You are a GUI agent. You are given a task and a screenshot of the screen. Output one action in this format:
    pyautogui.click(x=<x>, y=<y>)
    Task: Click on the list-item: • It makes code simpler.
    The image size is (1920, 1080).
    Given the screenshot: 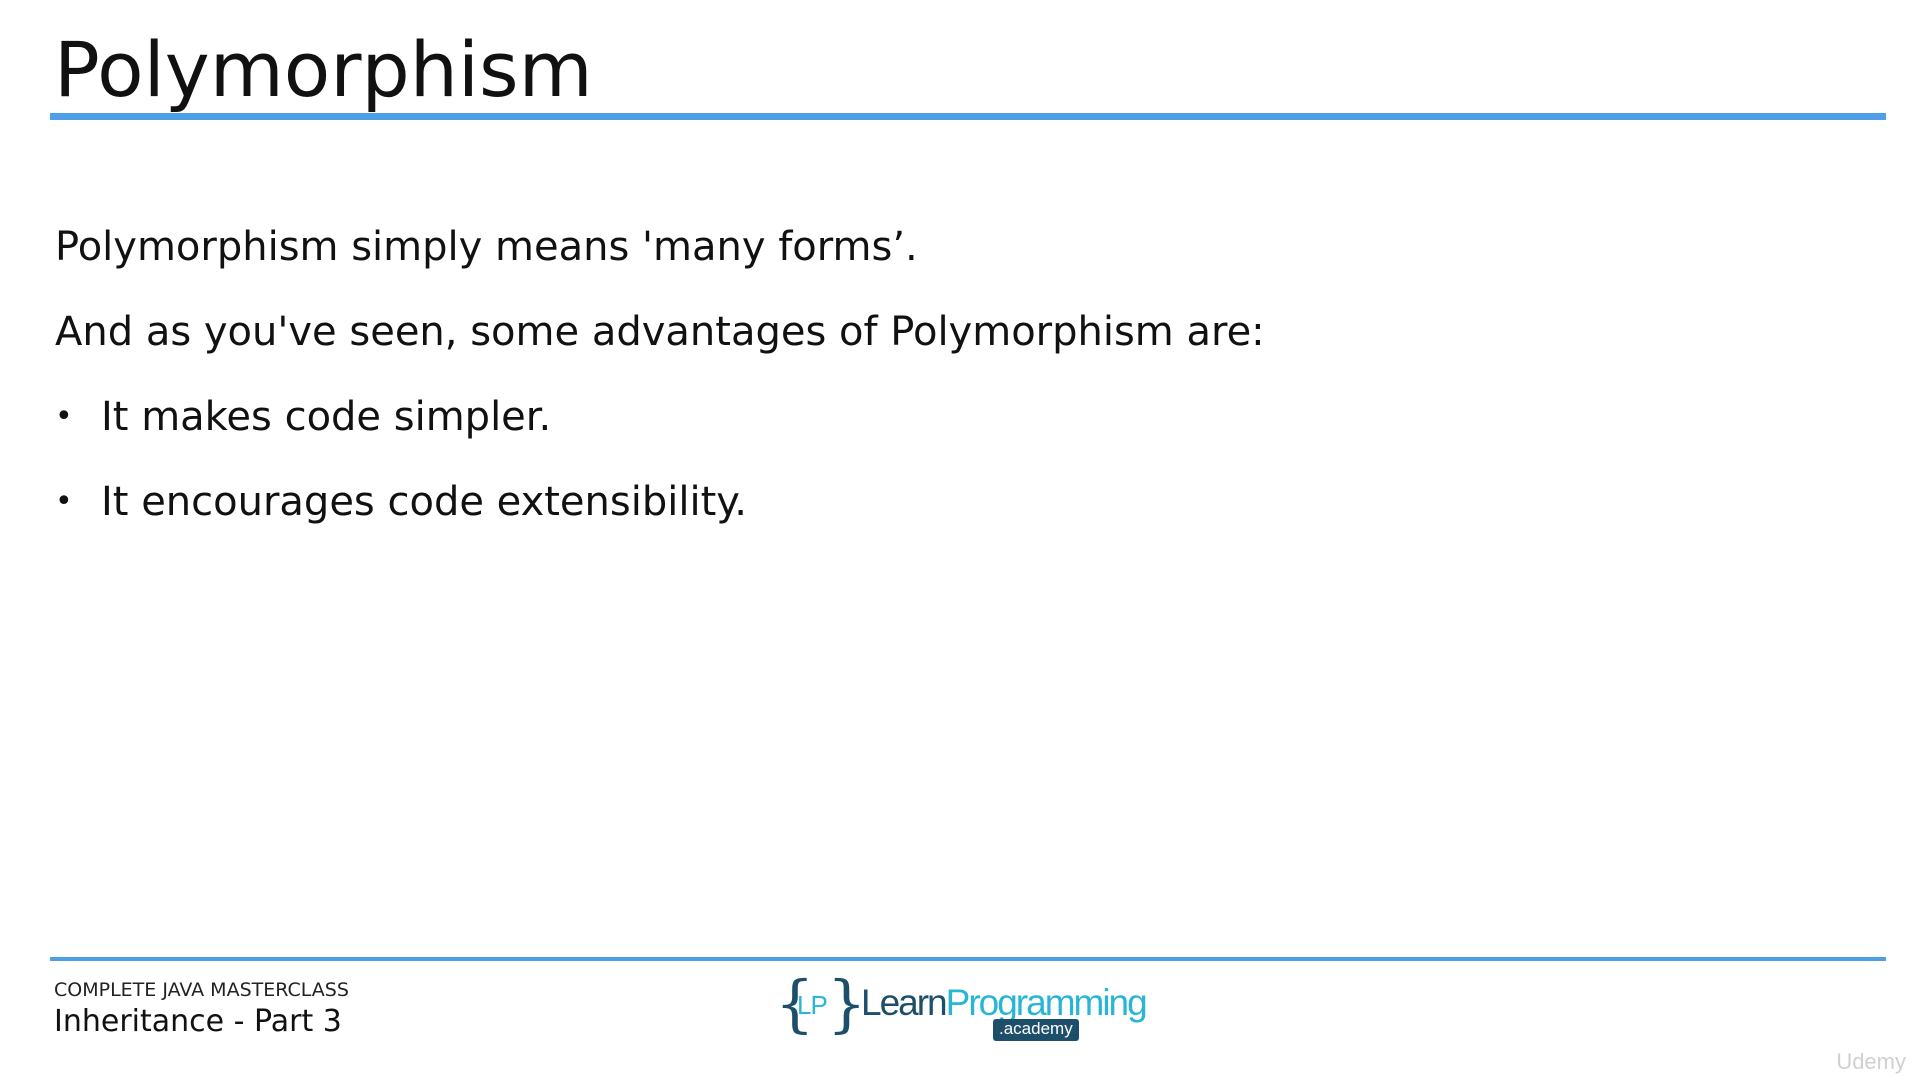 What is the action you would take?
    pyautogui.click(x=955, y=417)
    